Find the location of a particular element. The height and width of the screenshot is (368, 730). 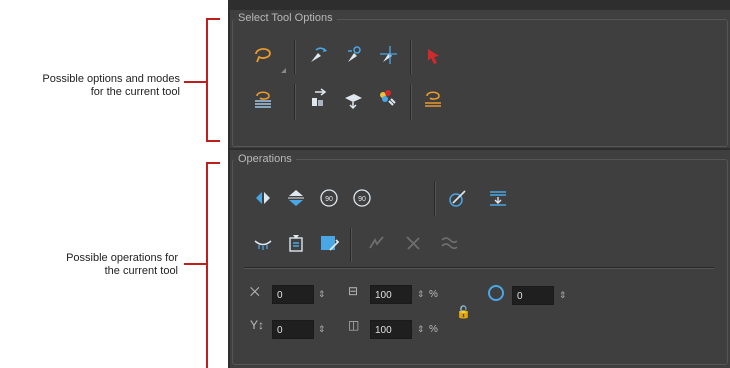

select-rotate-icon is located at coordinates (353, 55).